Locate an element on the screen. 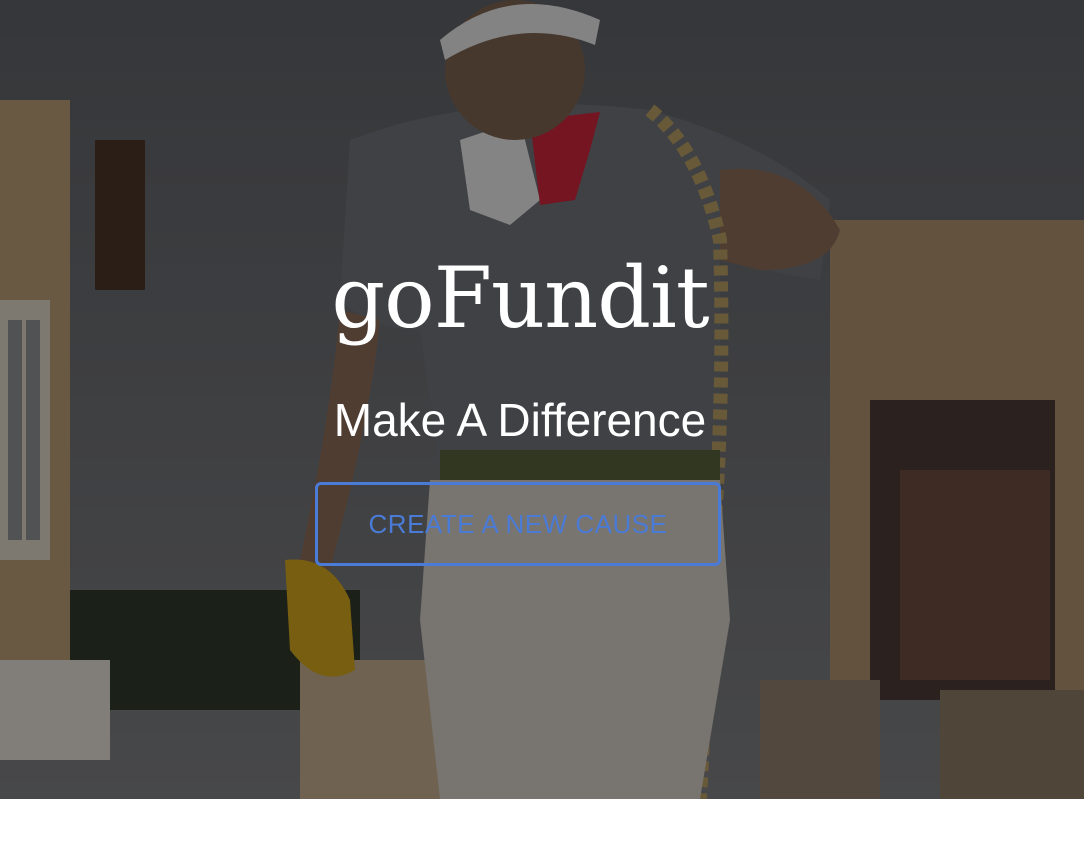 The width and height of the screenshot is (1084, 844). brand-logo-title: goFundit is located at coordinates (520, 298).